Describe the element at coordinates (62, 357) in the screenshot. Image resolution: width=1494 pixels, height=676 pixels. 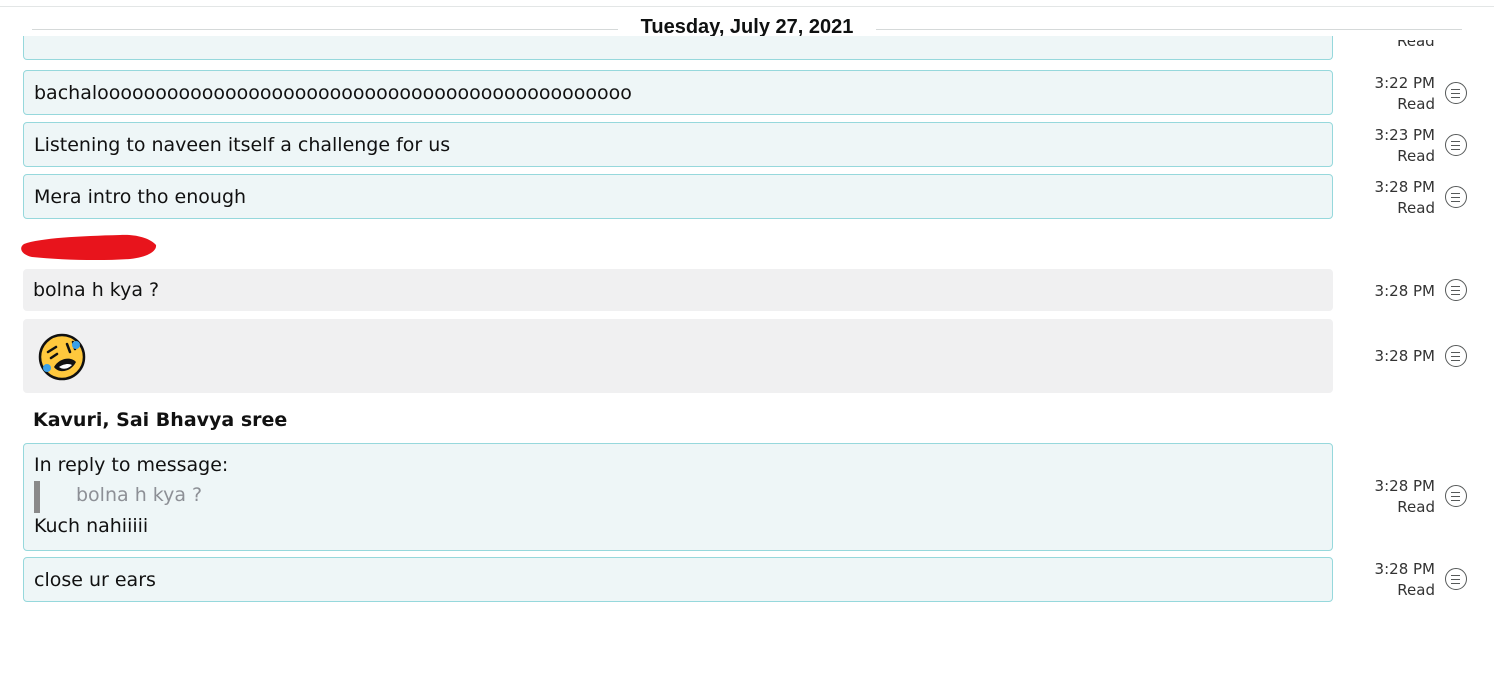
I see `rolling-laughing-emoji-icon` at that location.